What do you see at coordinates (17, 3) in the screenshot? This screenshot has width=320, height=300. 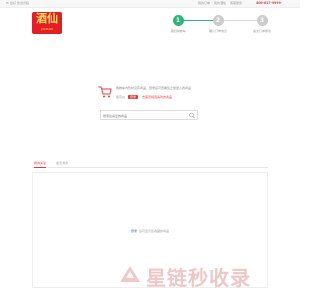 I see `welcome-text: Hi 您好 欢迎光临` at bounding box center [17, 3].